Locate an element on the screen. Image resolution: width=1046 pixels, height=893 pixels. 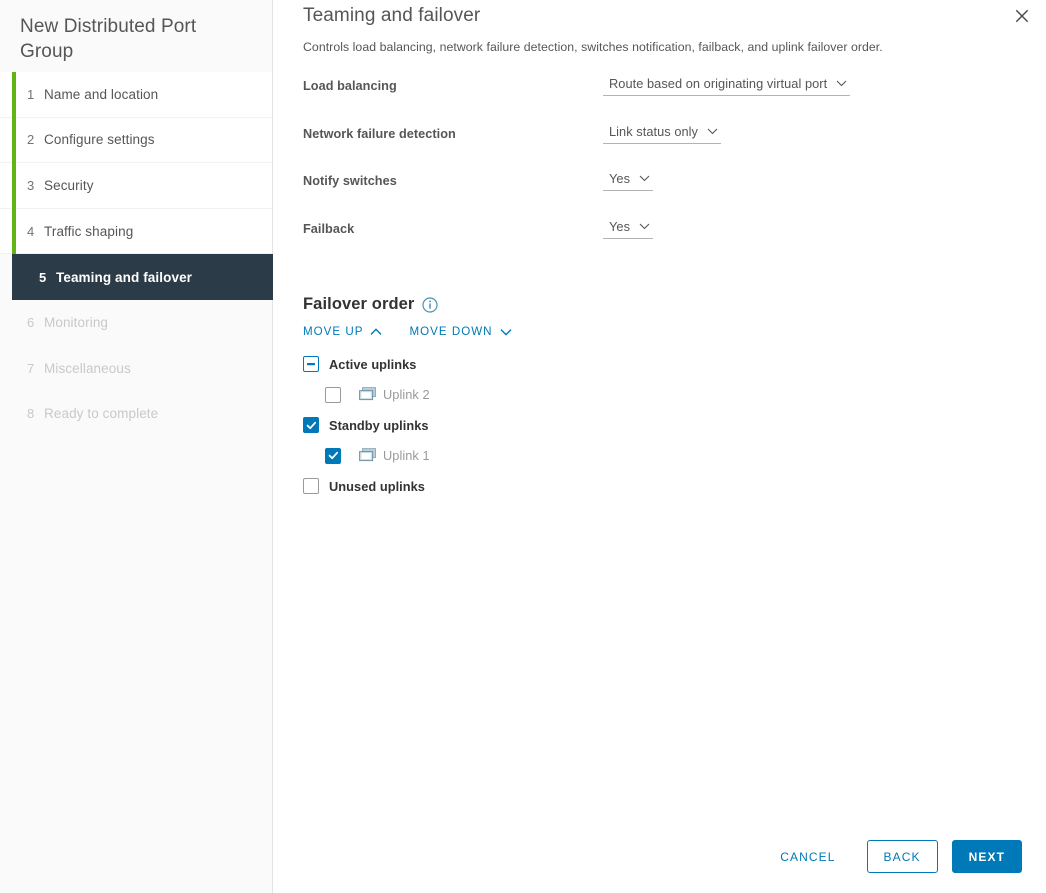
step-number: 1 is located at coordinates (31, 94).